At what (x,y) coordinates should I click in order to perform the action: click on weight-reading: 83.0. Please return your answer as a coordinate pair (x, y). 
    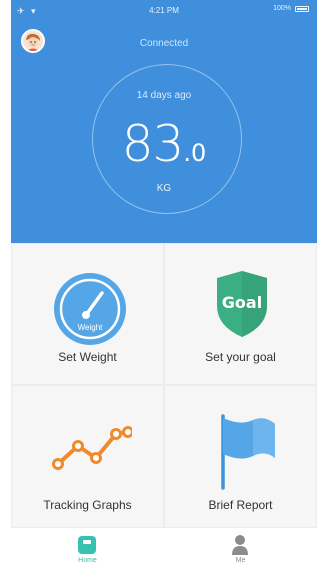
    Looking at the image, I should click on (164, 144).